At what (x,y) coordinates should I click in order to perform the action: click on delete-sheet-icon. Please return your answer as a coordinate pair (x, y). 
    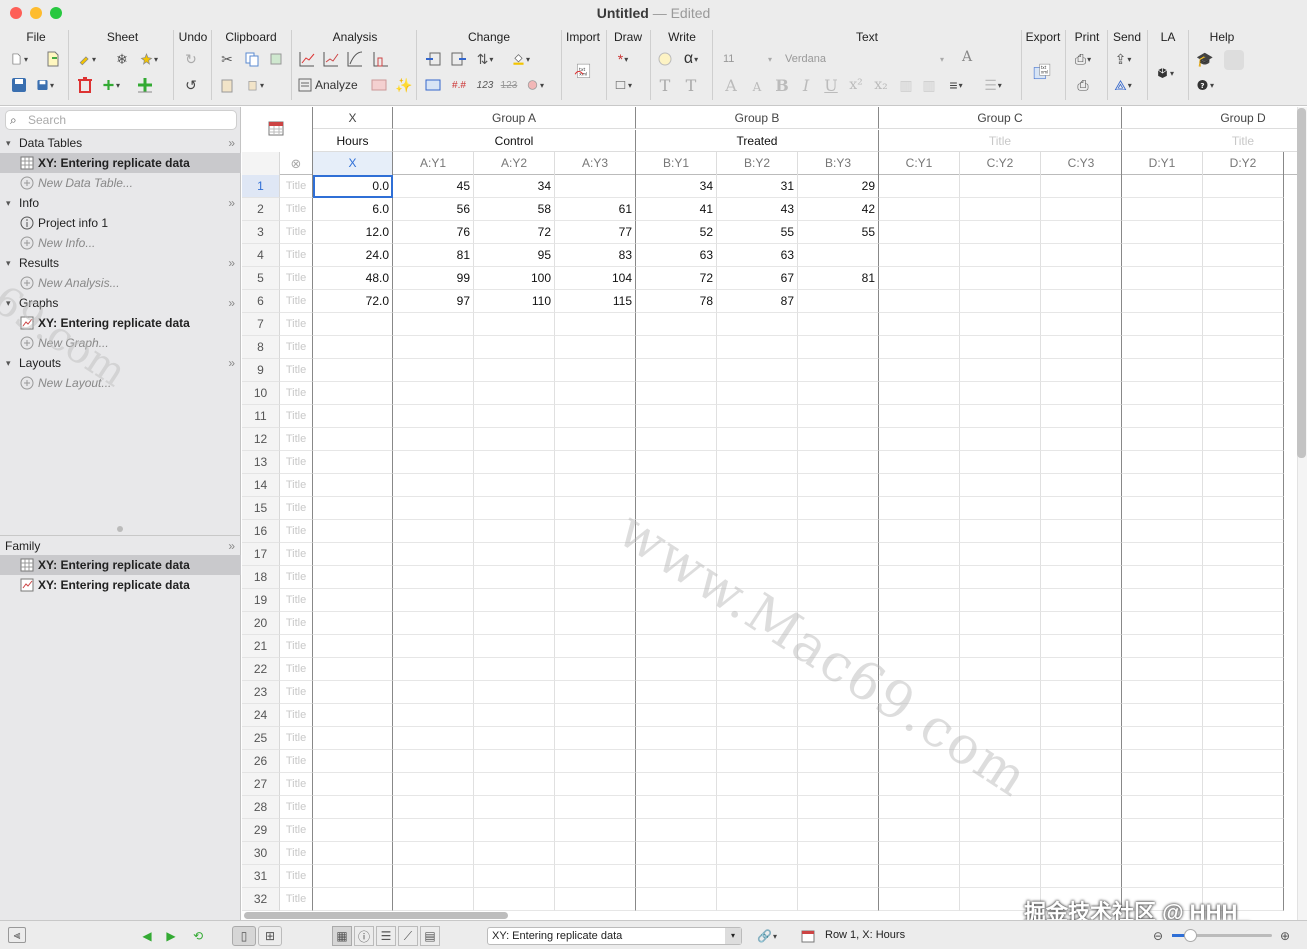
    Looking at the image, I should click on (85, 85).